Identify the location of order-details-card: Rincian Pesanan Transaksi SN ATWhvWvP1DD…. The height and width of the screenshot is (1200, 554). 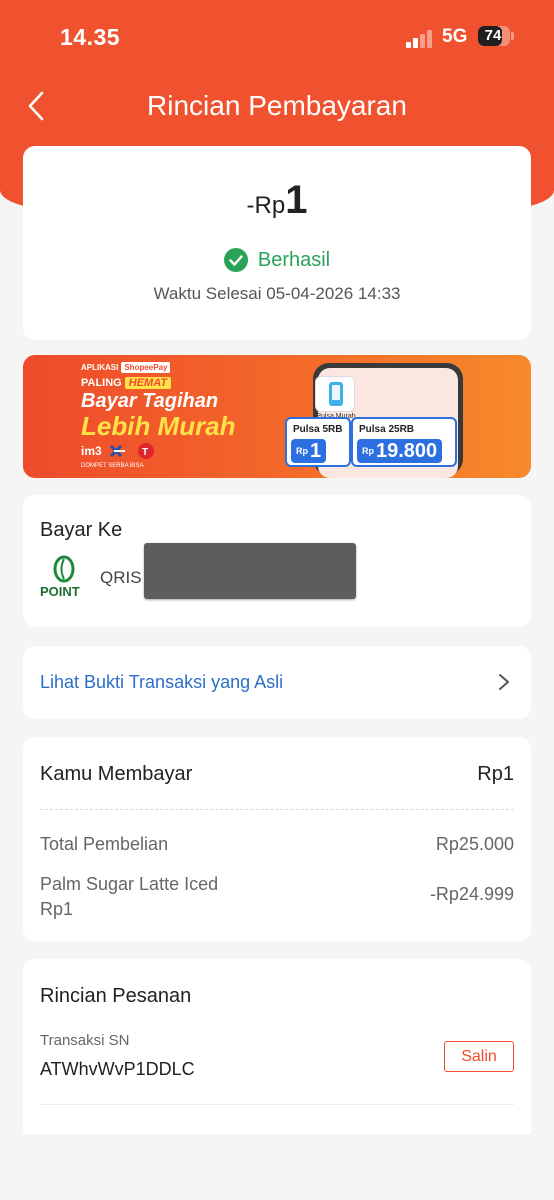
(277, 1046).